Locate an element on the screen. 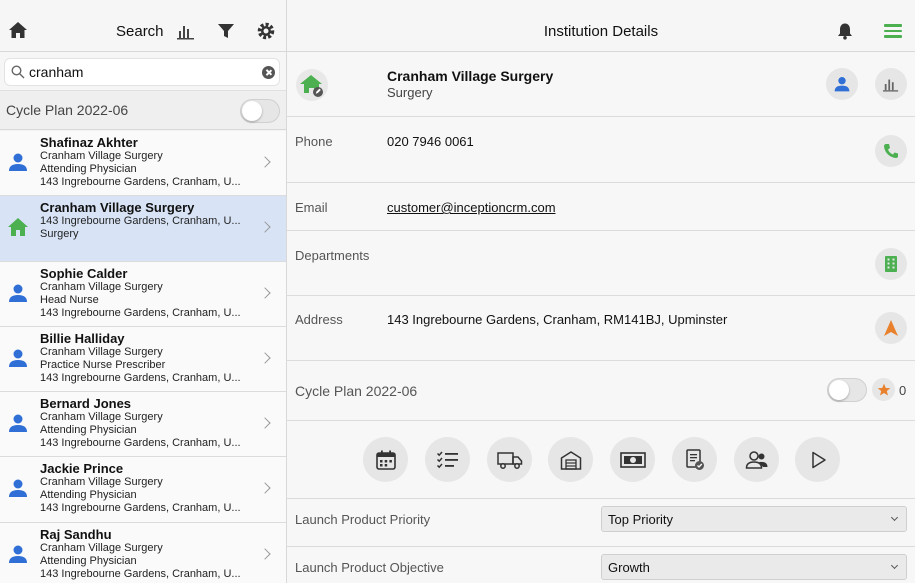 The width and height of the screenshot is (915, 583). analytics-button is located at coordinates (891, 84).